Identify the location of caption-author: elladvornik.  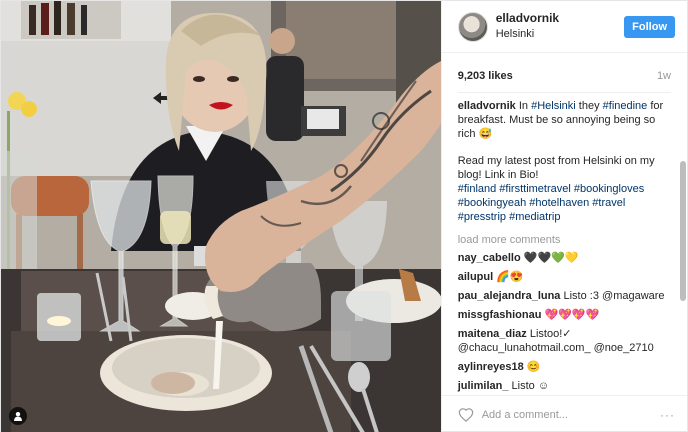
(487, 106).